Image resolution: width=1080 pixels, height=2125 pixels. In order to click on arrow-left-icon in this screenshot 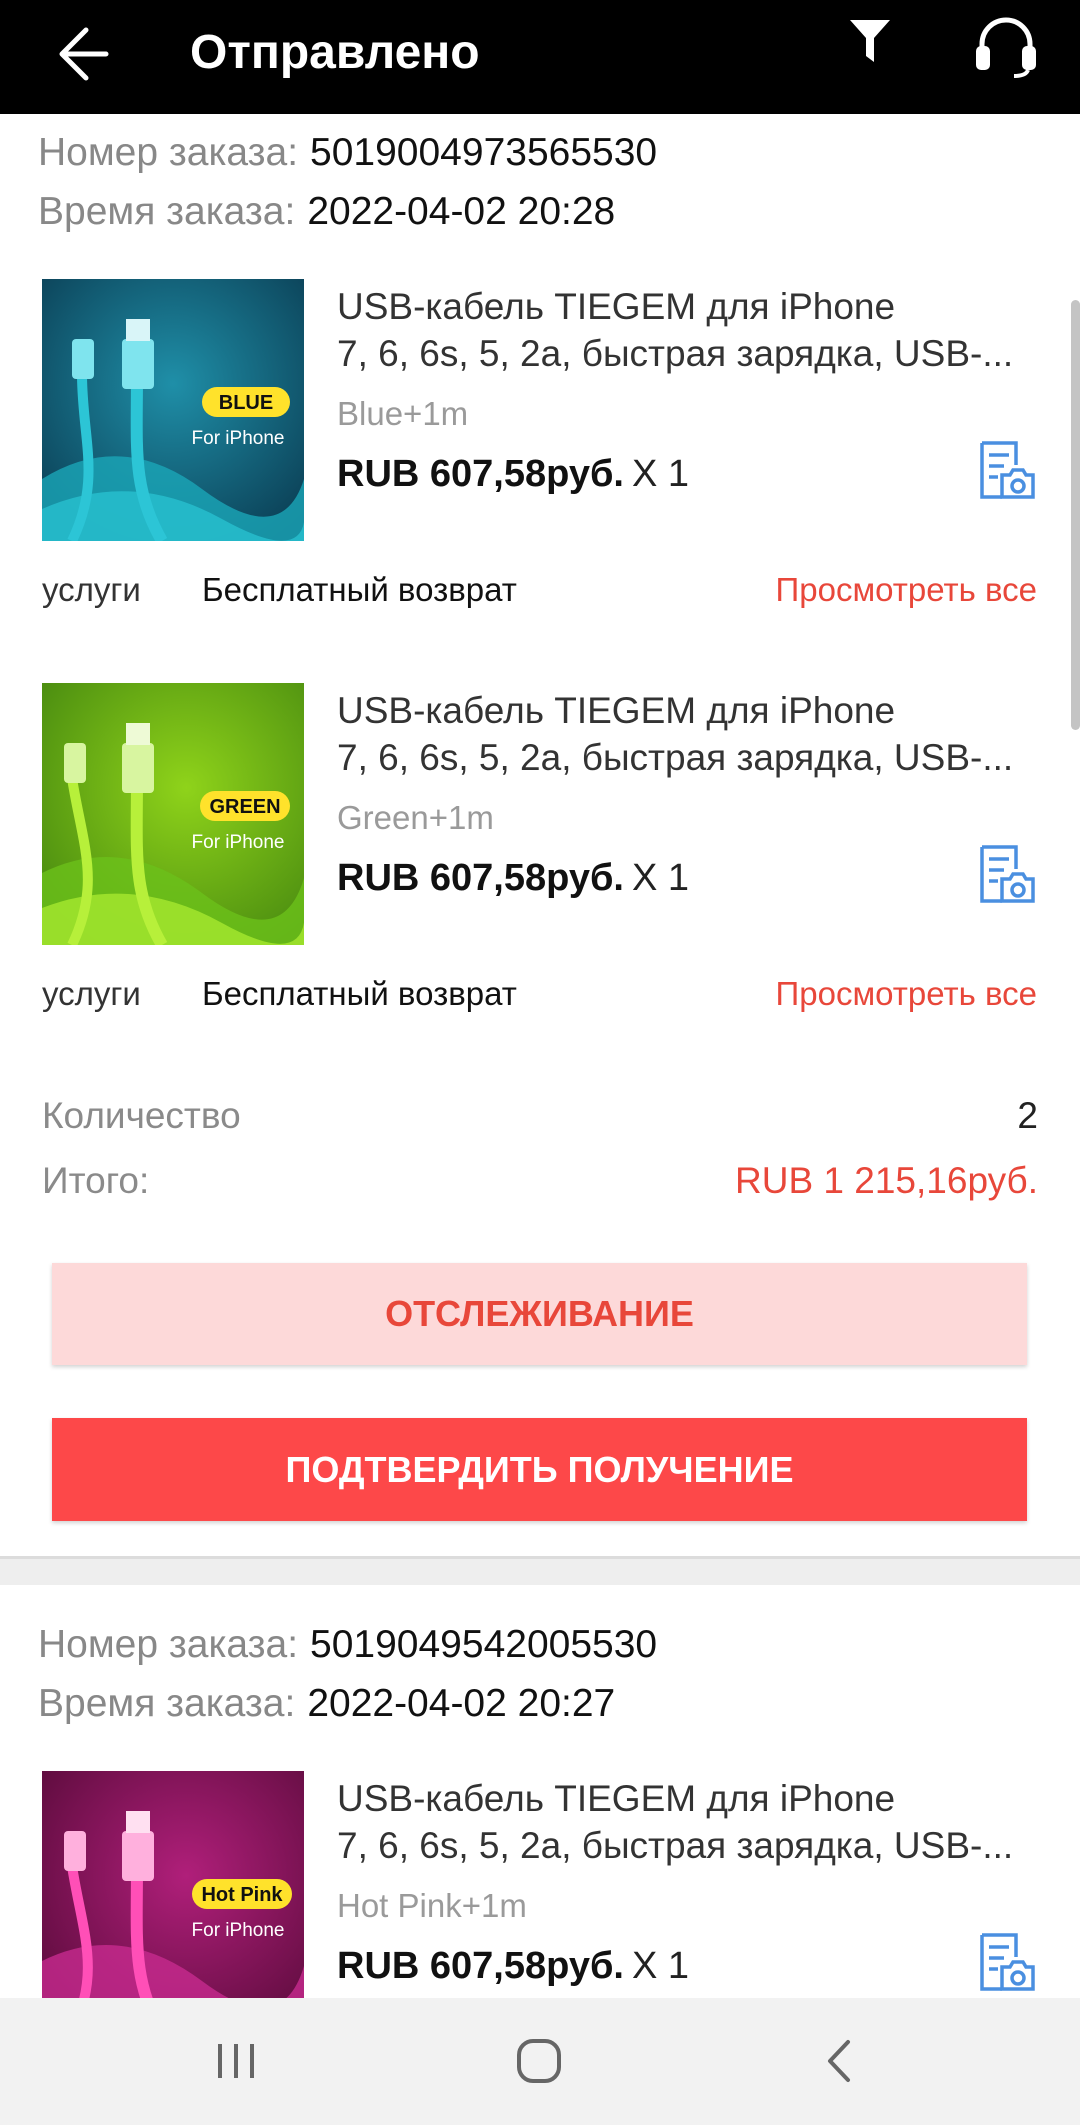, I will do `click(79, 53)`.